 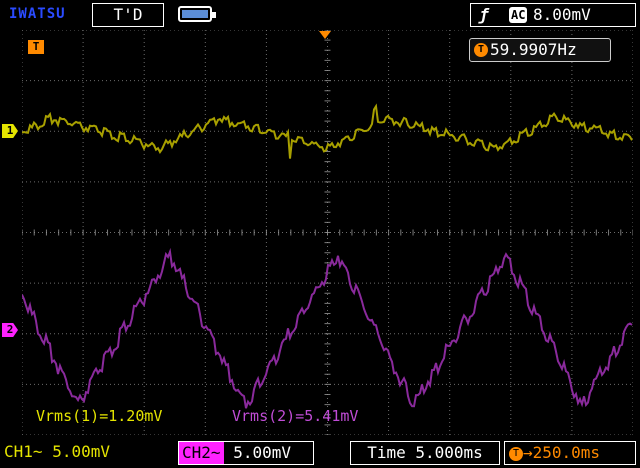 What do you see at coordinates (562, 452) in the screenshot?
I see `delay-value: →250.0ms` at bounding box center [562, 452].